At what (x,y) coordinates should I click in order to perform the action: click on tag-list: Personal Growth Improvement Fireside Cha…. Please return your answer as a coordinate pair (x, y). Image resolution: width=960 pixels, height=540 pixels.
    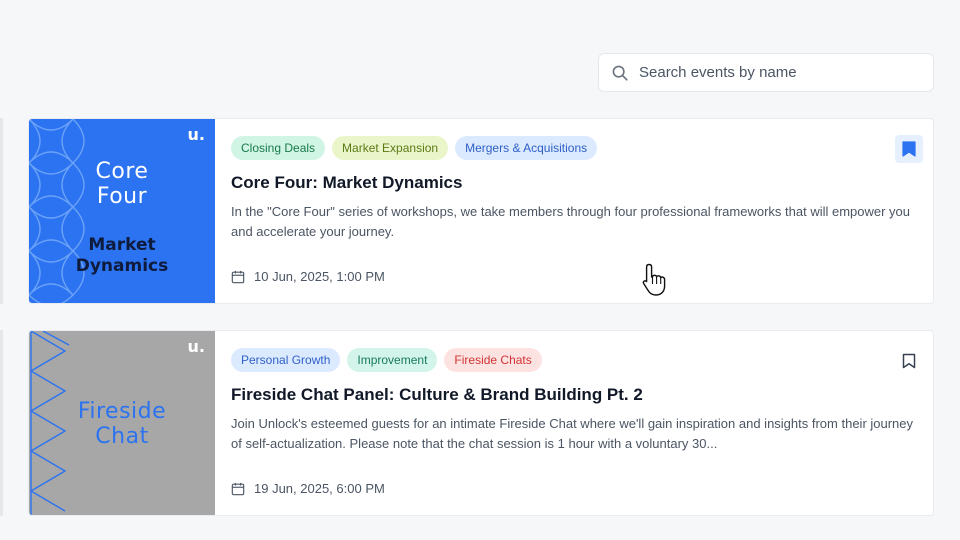
    Looking at the image, I should click on (576, 360).